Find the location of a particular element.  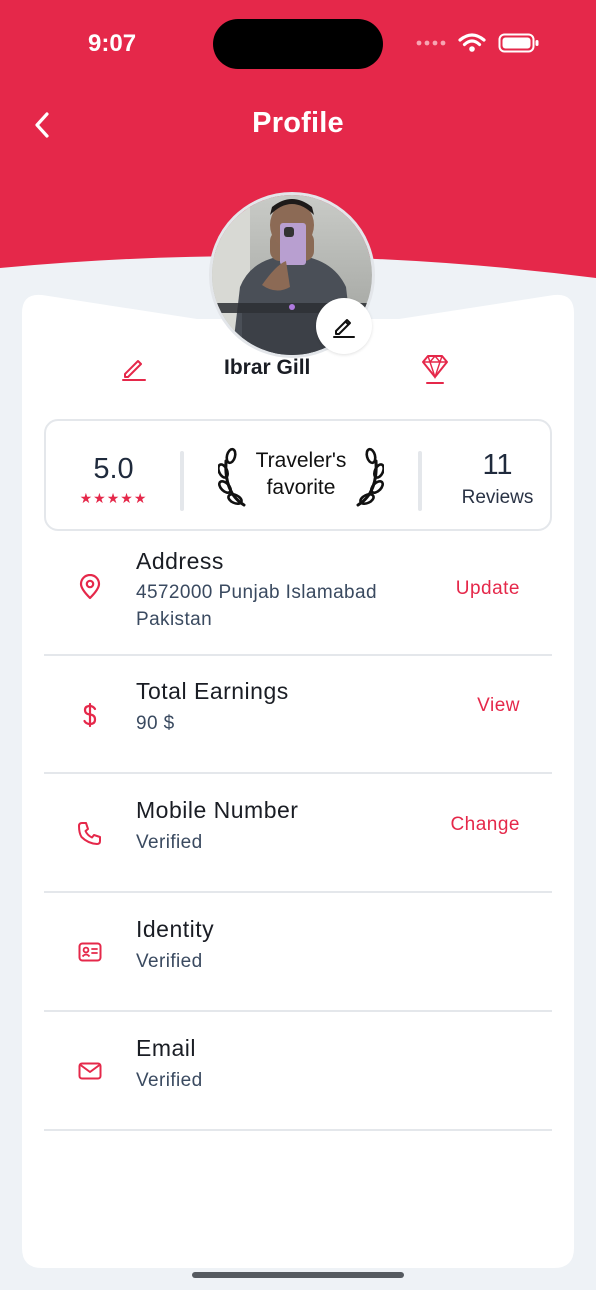

update-address-button: Update is located at coordinates (488, 589).